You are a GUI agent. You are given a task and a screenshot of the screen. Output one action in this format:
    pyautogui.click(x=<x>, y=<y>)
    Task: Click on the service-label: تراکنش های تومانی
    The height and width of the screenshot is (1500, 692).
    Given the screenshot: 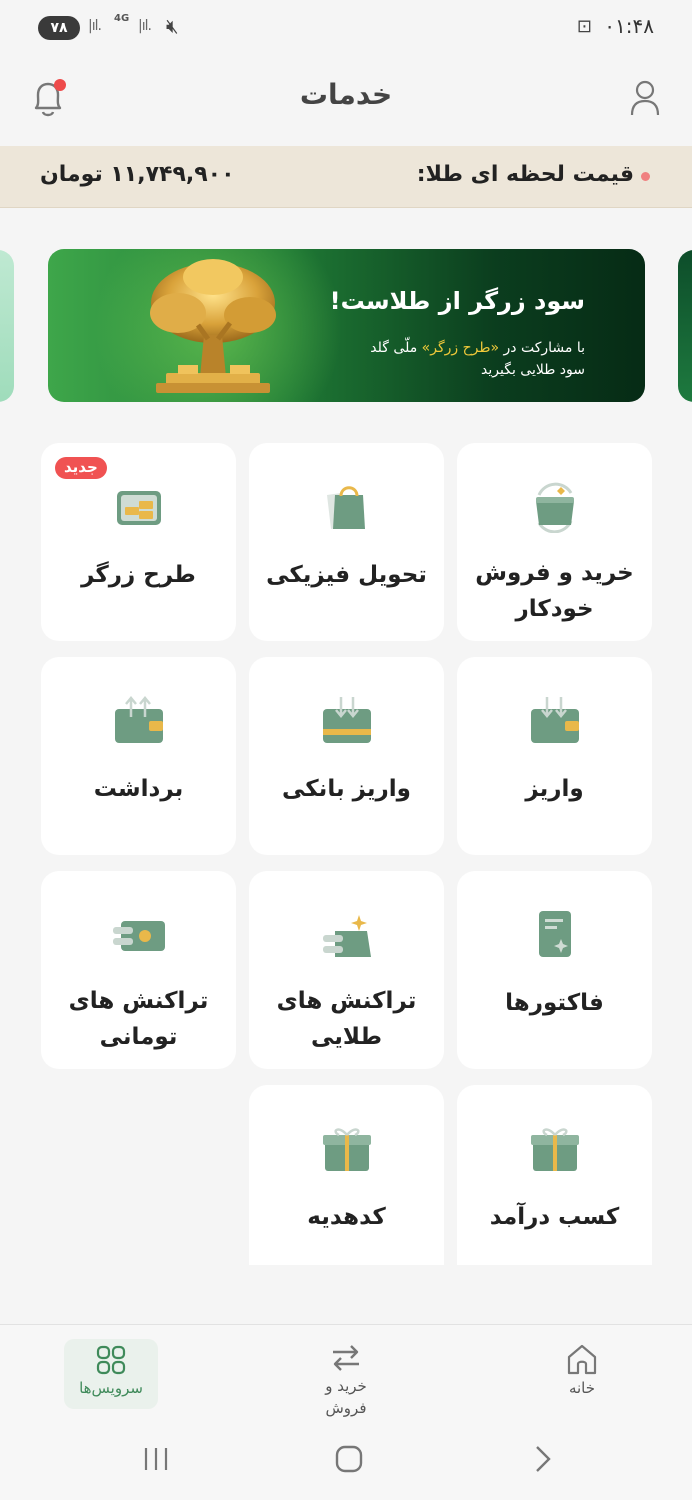 What is the action you would take?
    pyautogui.click(x=138, y=1019)
    